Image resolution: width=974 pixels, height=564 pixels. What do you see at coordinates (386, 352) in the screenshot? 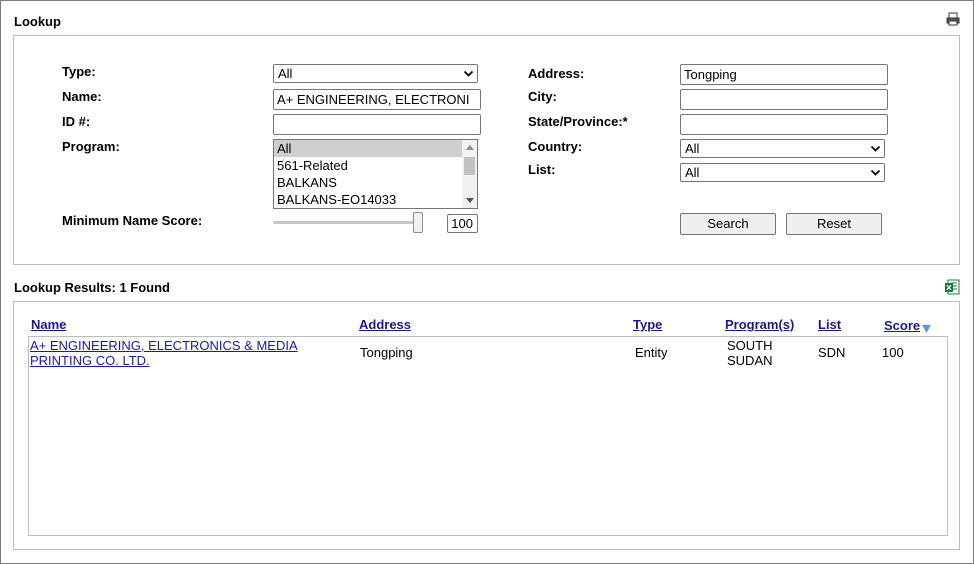
I see `result-address: Tongping` at bounding box center [386, 352].